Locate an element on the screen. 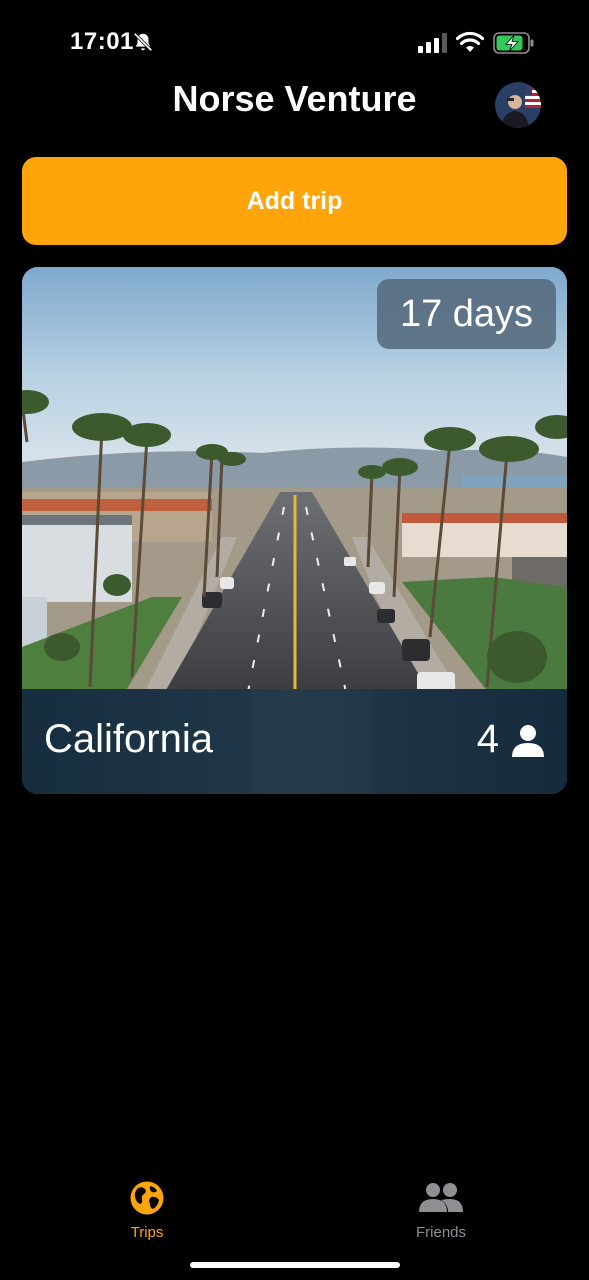 Image resolution: width=589 pixels, height=1280 pixels. home-indicator is located at coordinates (295, 1265).